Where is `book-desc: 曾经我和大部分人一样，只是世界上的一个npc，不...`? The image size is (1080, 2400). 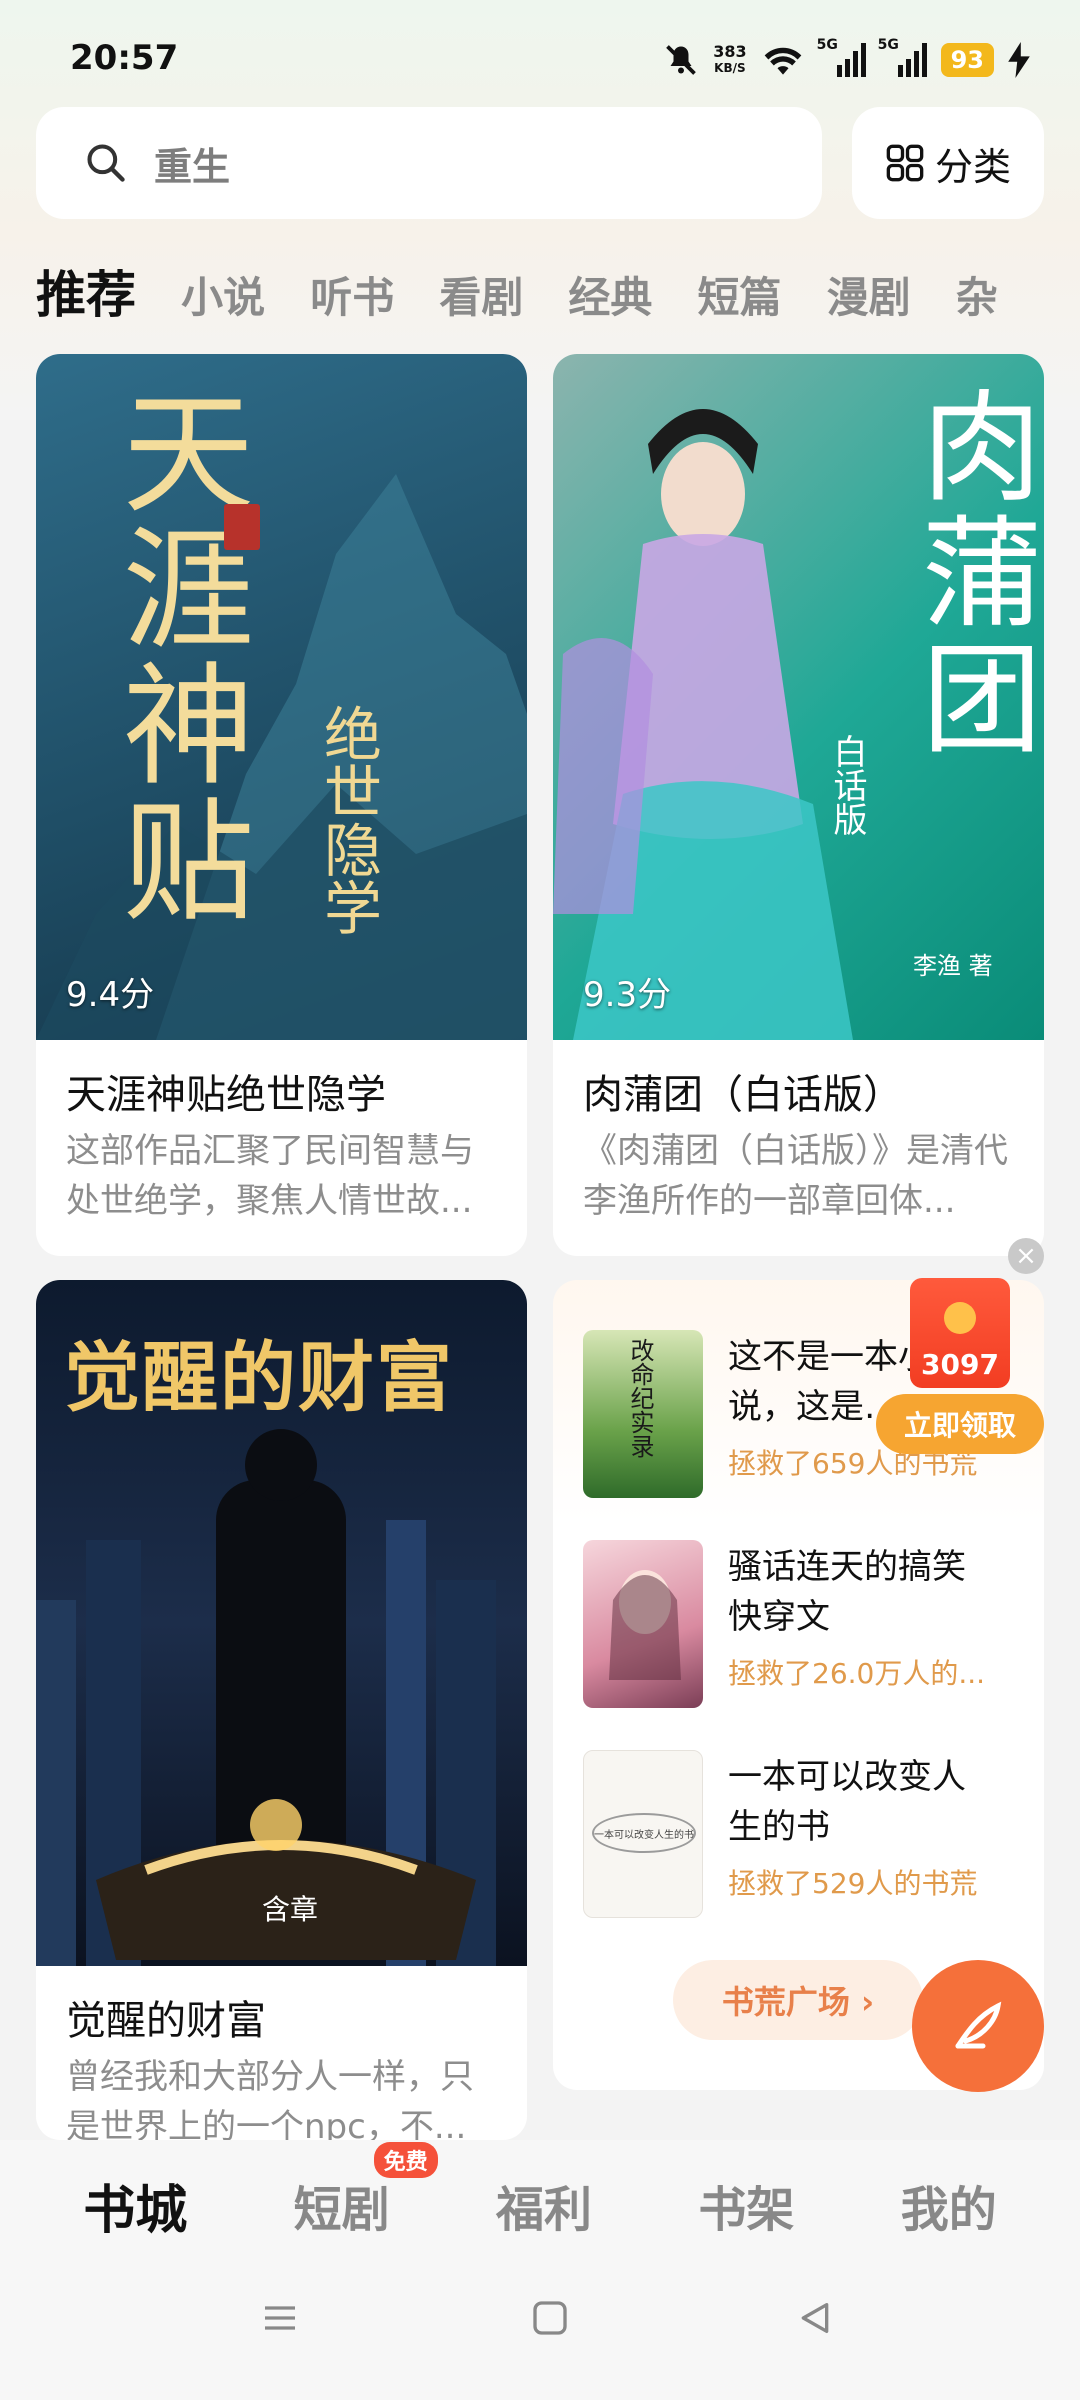
book-desc: 曾经我和大部分人一样，只是世界上的一个npc，不... is located at coordinates (270, 2098).